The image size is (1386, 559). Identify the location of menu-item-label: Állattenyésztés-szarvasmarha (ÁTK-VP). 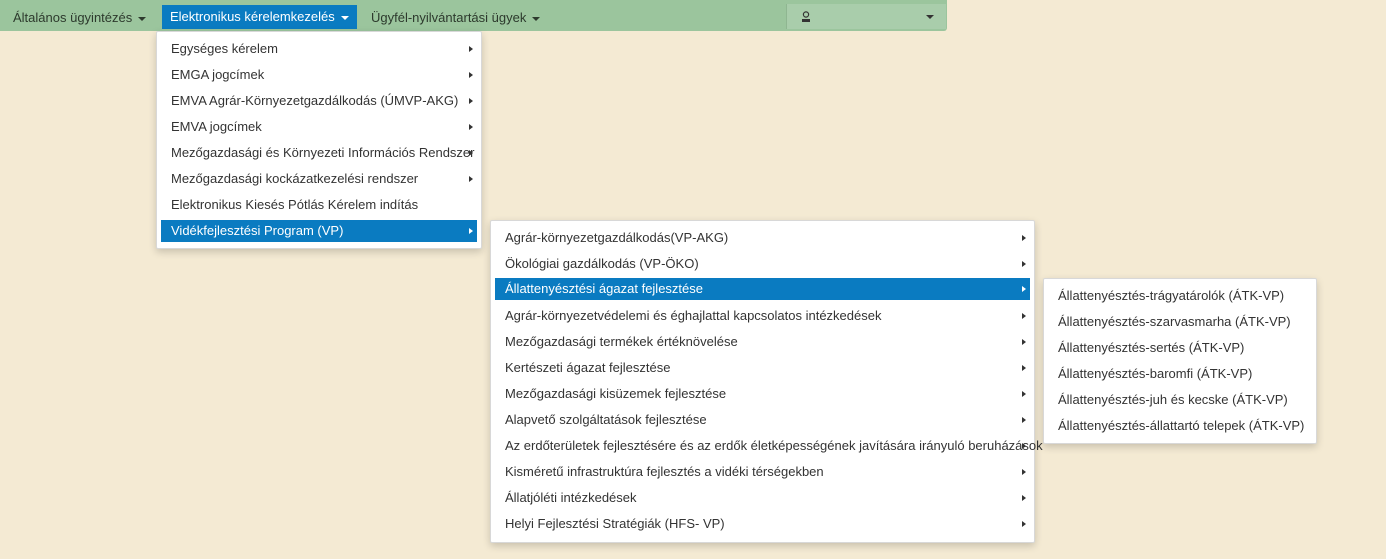
(1174, 321).